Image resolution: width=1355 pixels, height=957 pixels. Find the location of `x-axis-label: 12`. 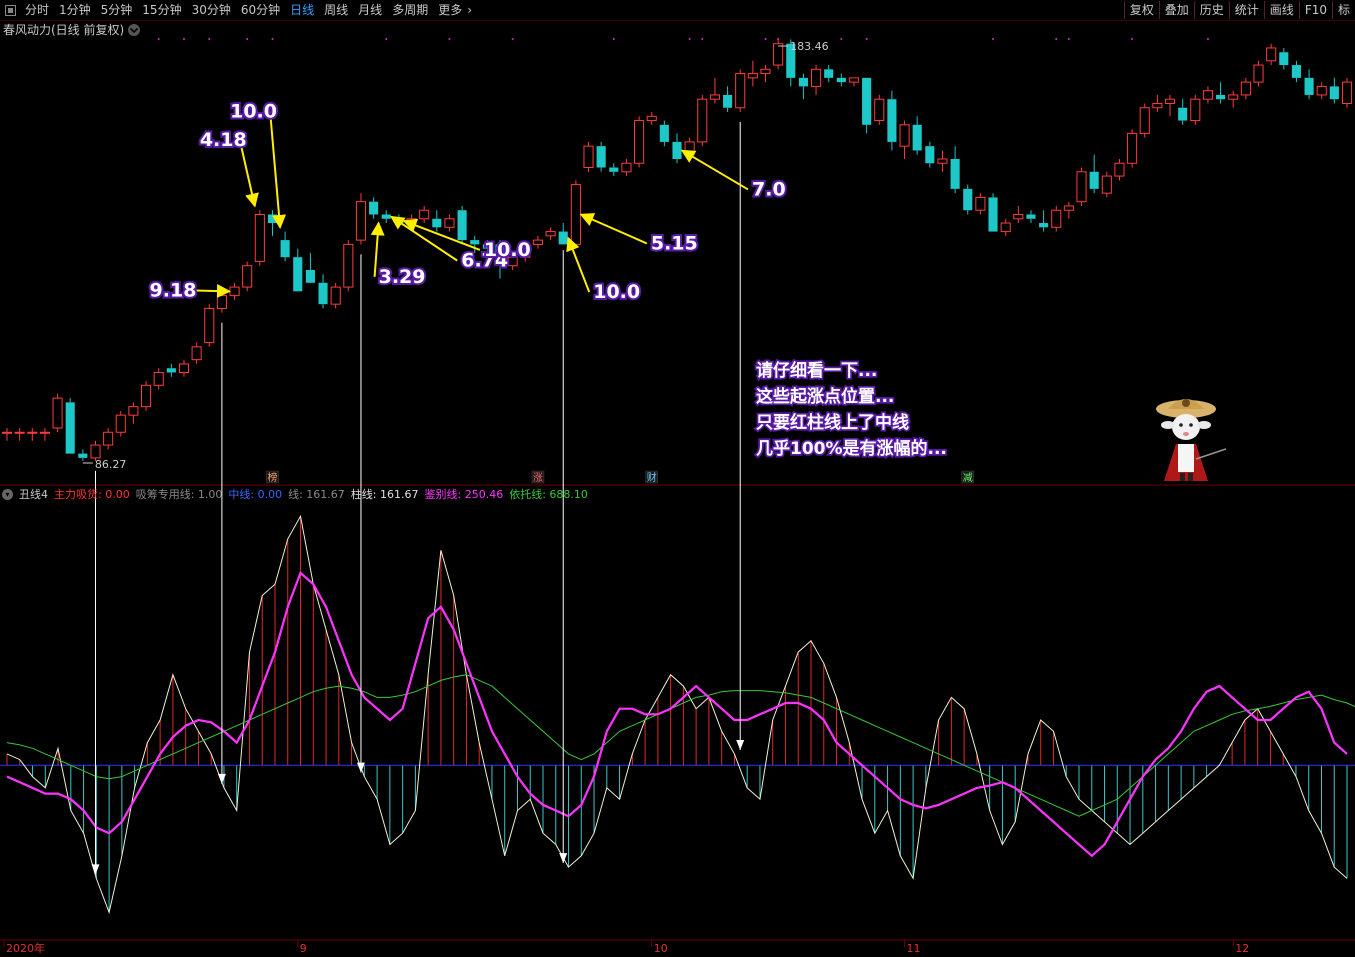

x-axis-label: 12 is located at coordinates (1242, 948).